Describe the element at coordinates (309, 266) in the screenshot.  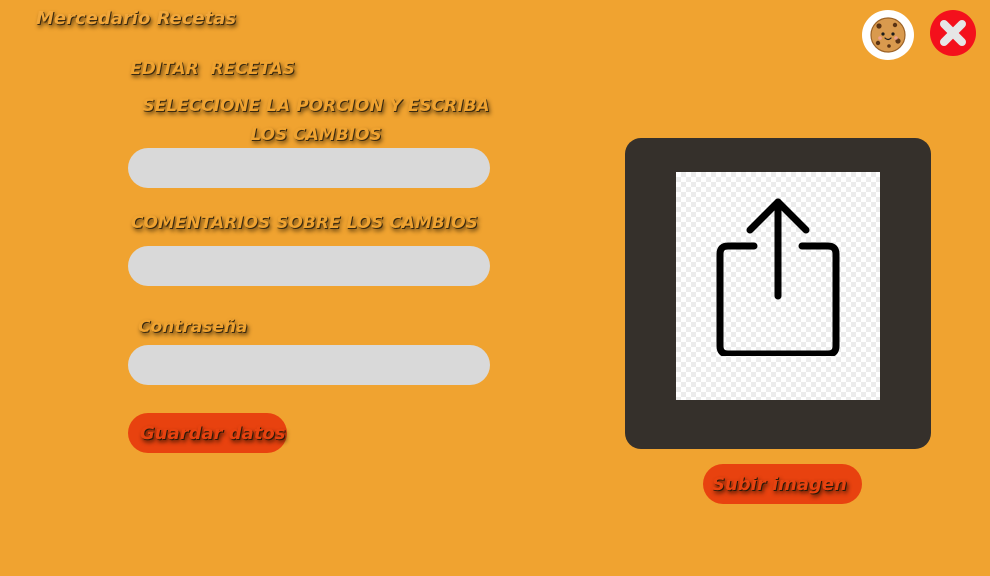
I see `comments-input` at that location.